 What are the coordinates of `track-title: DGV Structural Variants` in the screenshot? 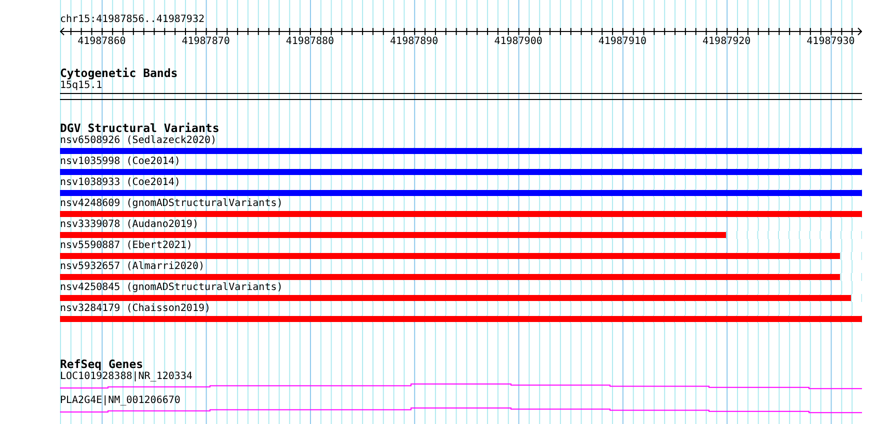 It's located at (140, 128).